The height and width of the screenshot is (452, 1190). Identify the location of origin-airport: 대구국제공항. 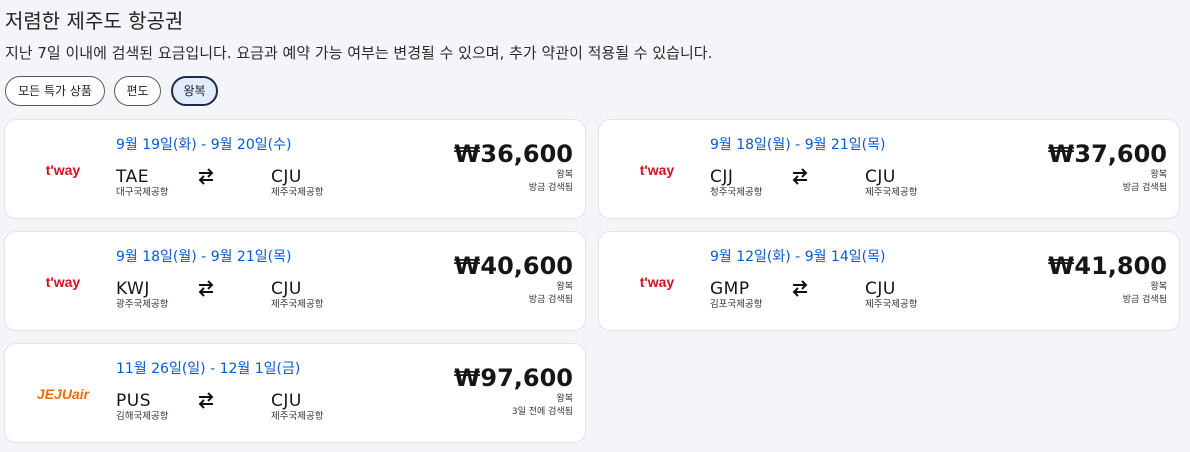
(142, 192).